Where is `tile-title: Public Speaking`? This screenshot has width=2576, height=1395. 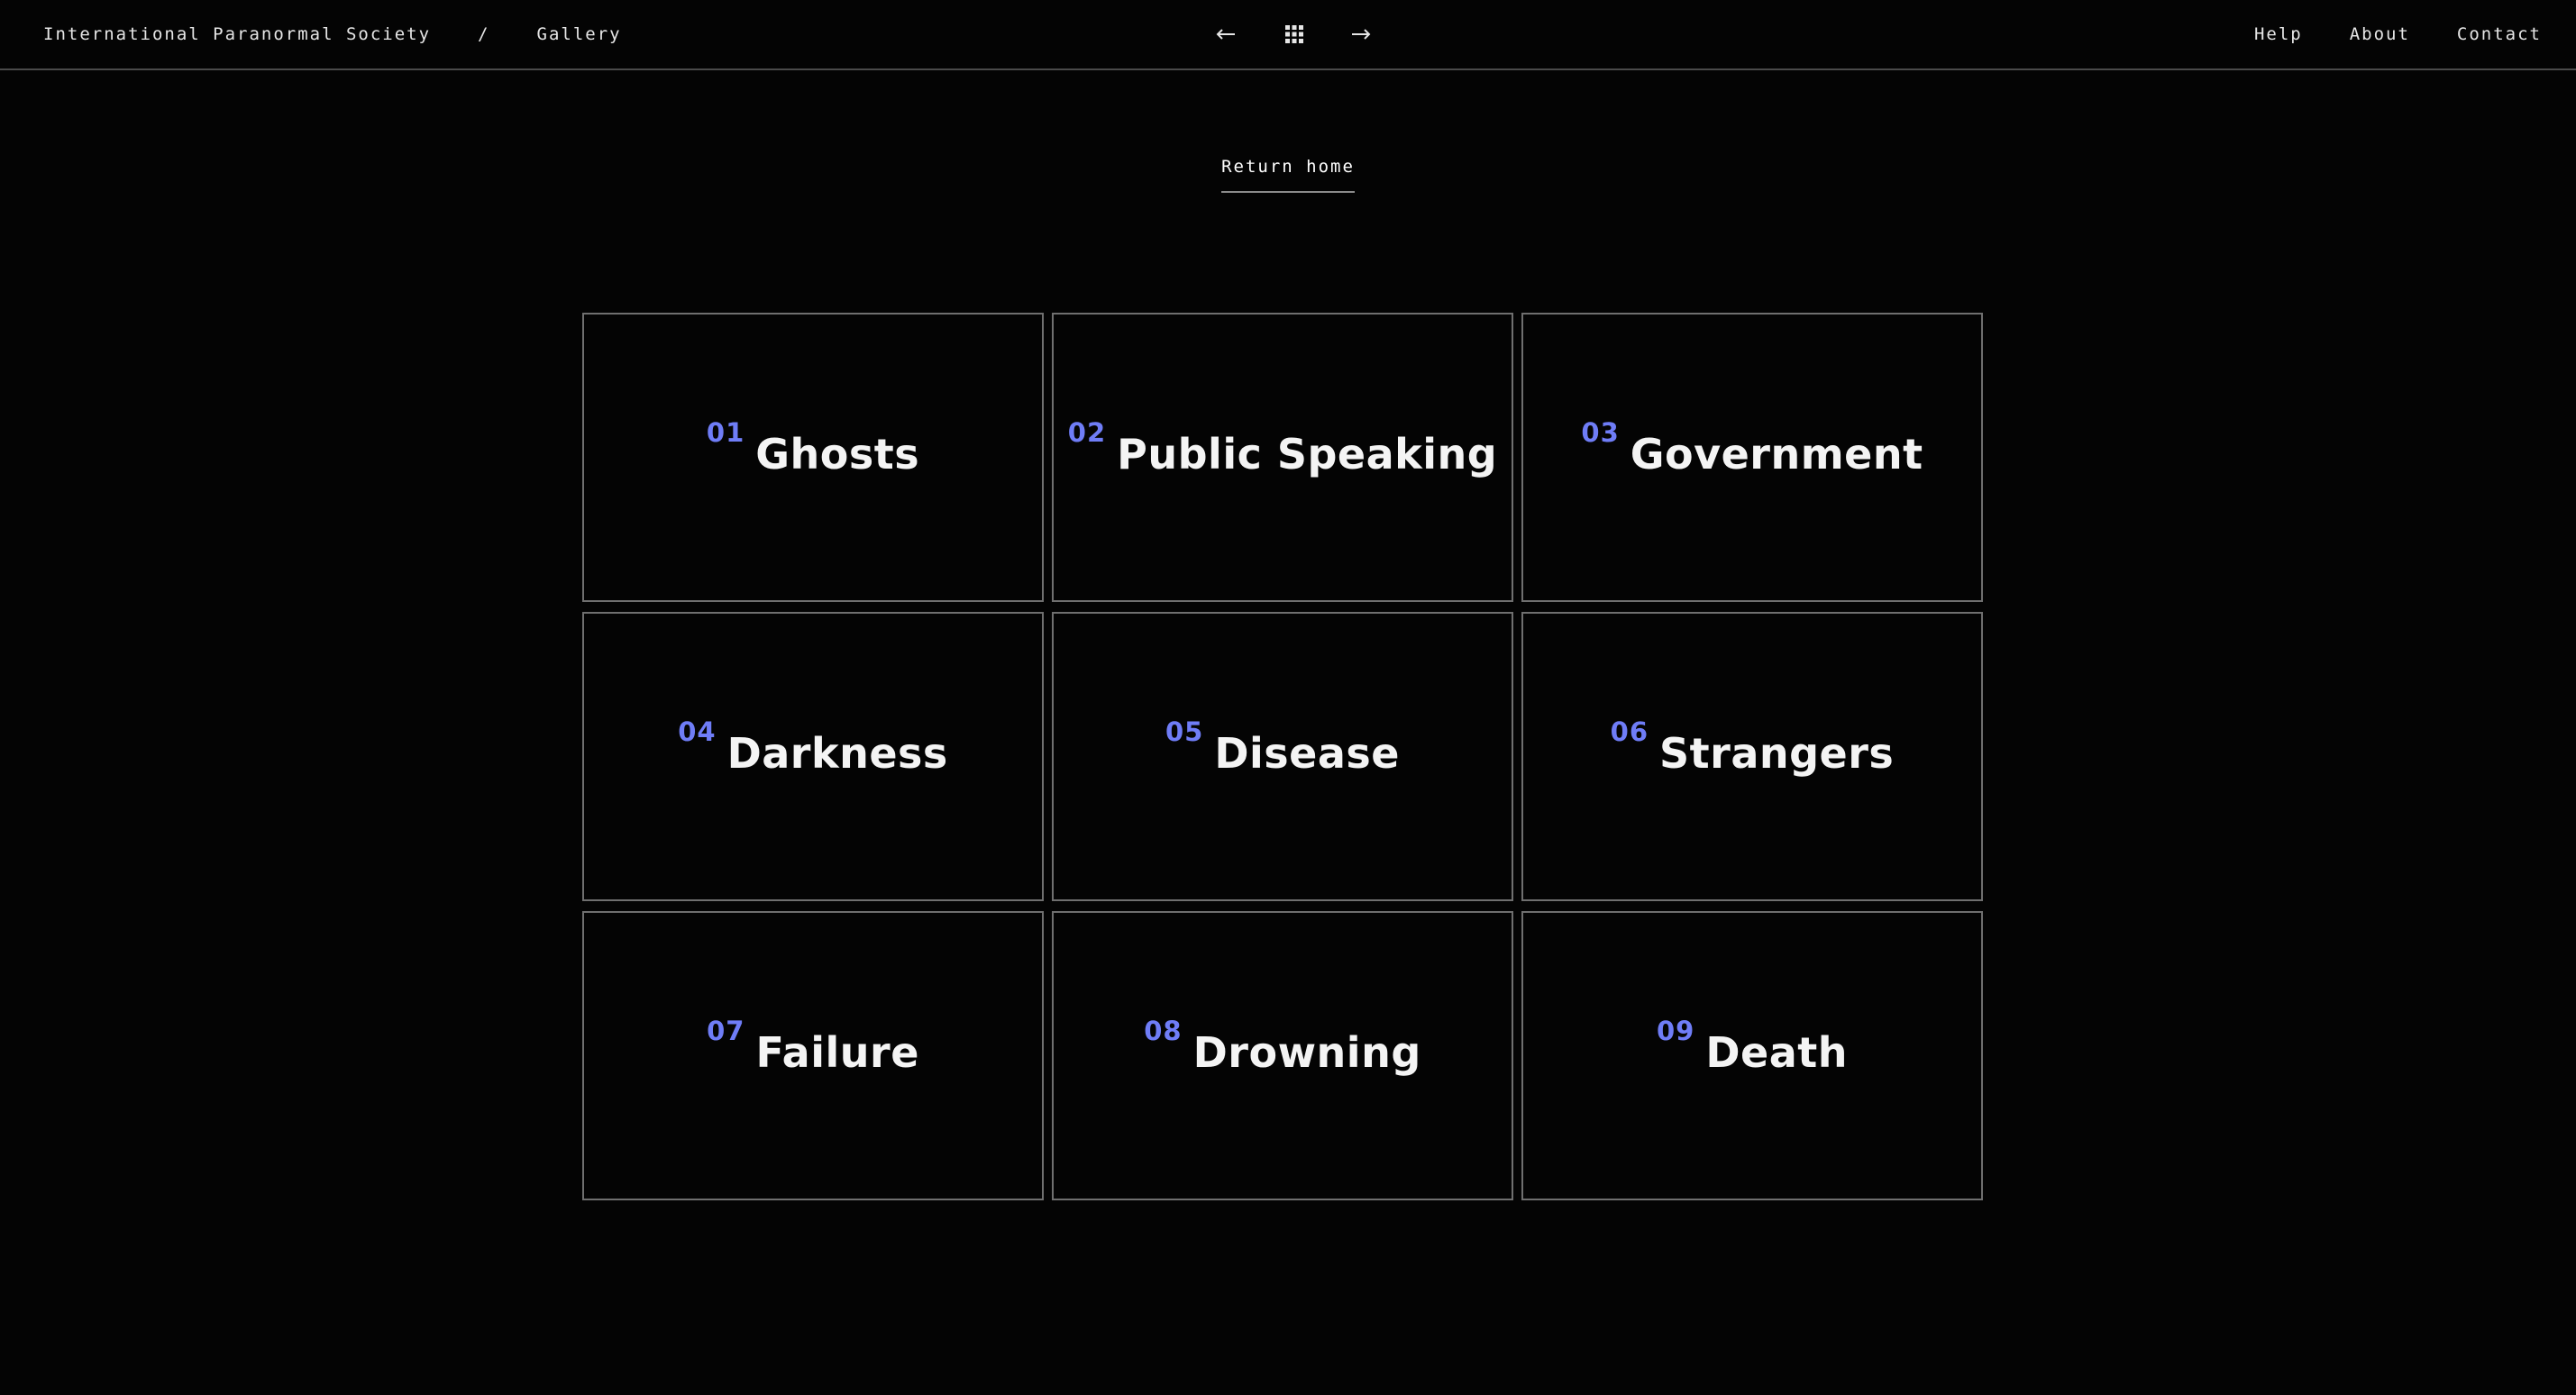
tile-title: Public Speaking is located at coordinates (1307, 454).